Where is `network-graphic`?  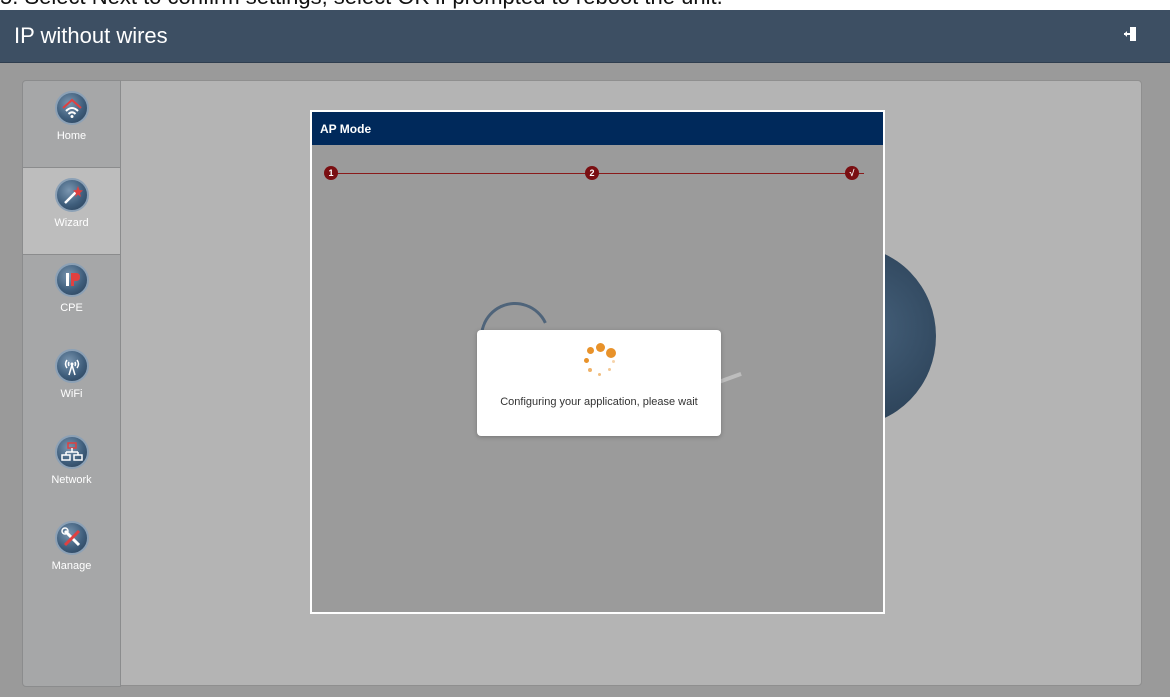 network-graphic is located at coordinates (71, 451).